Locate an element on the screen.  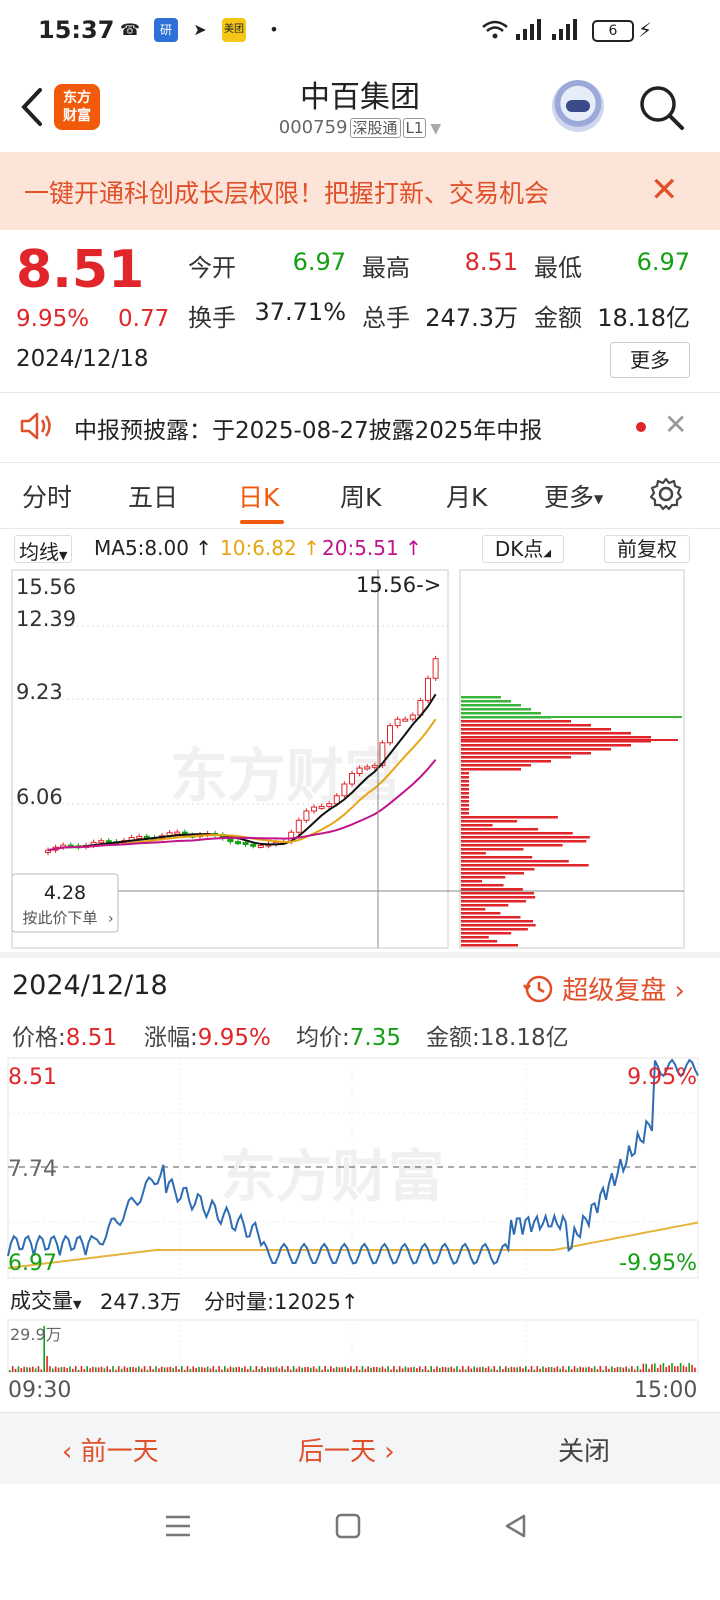
stock-code-line: 000759 深股通 L1 ▼ is located at coordinates (360, 127).